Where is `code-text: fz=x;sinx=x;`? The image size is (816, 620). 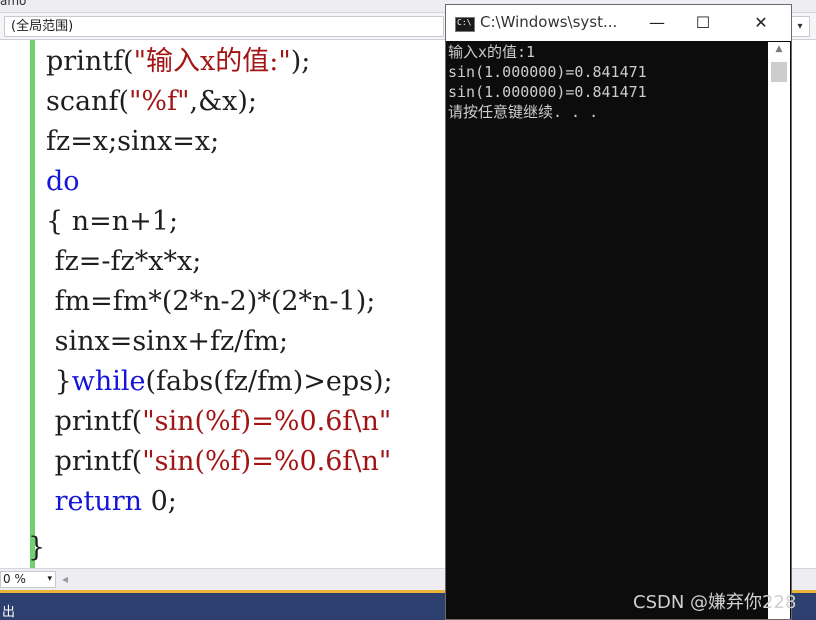 code-text: fz=x;sinx=x; is located at coordinates (133, 141).